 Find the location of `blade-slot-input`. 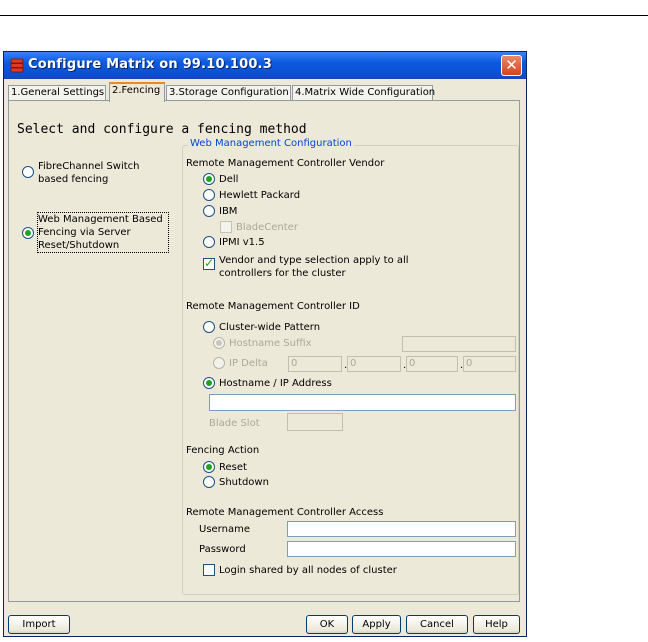

blade-slot-input is located at coordinates (315, 422).